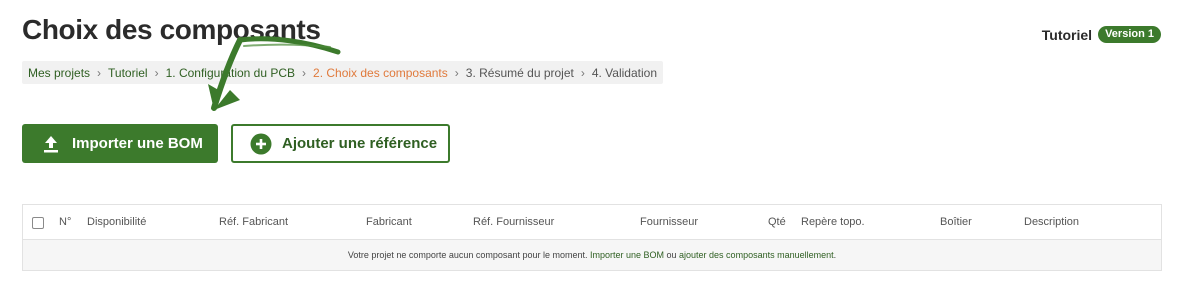 The height and width of the screenshot is (291, 1185). Describe the element at coordinates (137, 143) in the screenshot. I see `import-bom-label: Importer une BOM` at that location.